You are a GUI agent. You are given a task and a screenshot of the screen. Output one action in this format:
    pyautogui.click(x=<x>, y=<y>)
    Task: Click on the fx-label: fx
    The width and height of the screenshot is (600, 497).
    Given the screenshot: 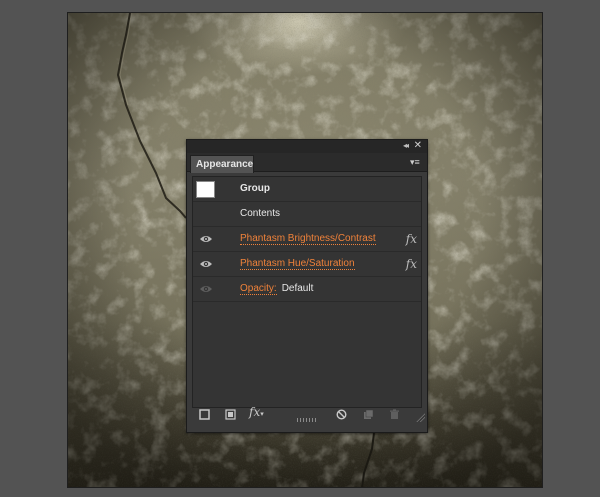 What is the action you would take?
    pyautogui.click(x=255, y=412)
    